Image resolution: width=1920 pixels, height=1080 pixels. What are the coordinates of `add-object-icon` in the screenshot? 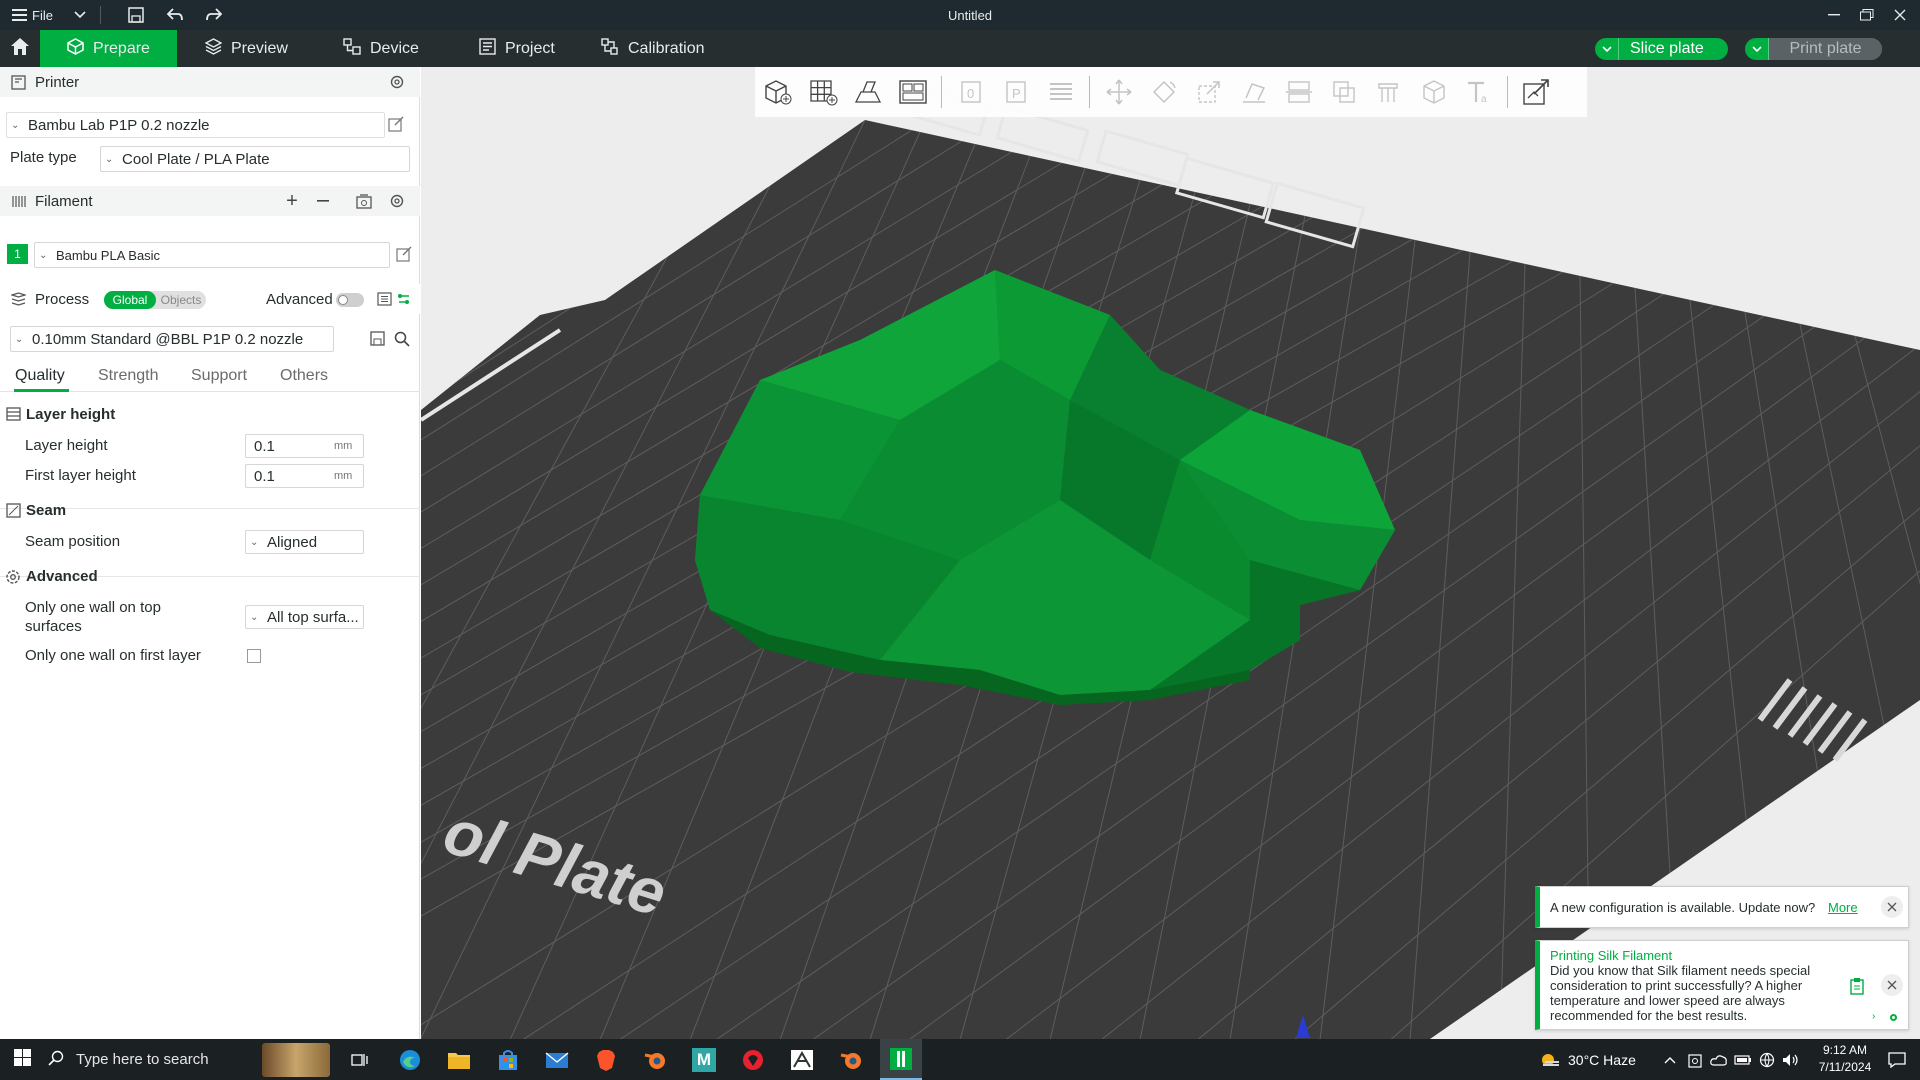 It's located at (777, 92).